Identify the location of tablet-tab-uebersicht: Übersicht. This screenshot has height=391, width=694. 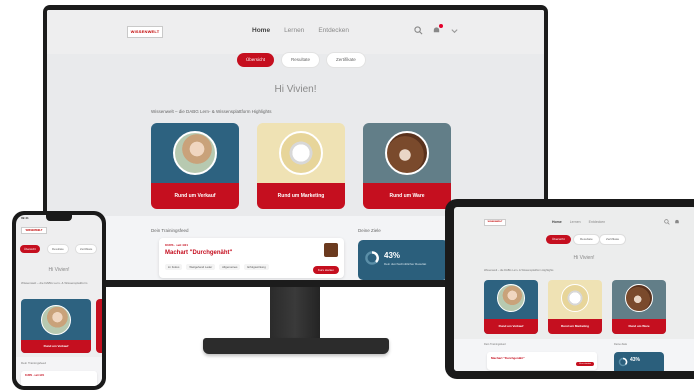
(558, 239).